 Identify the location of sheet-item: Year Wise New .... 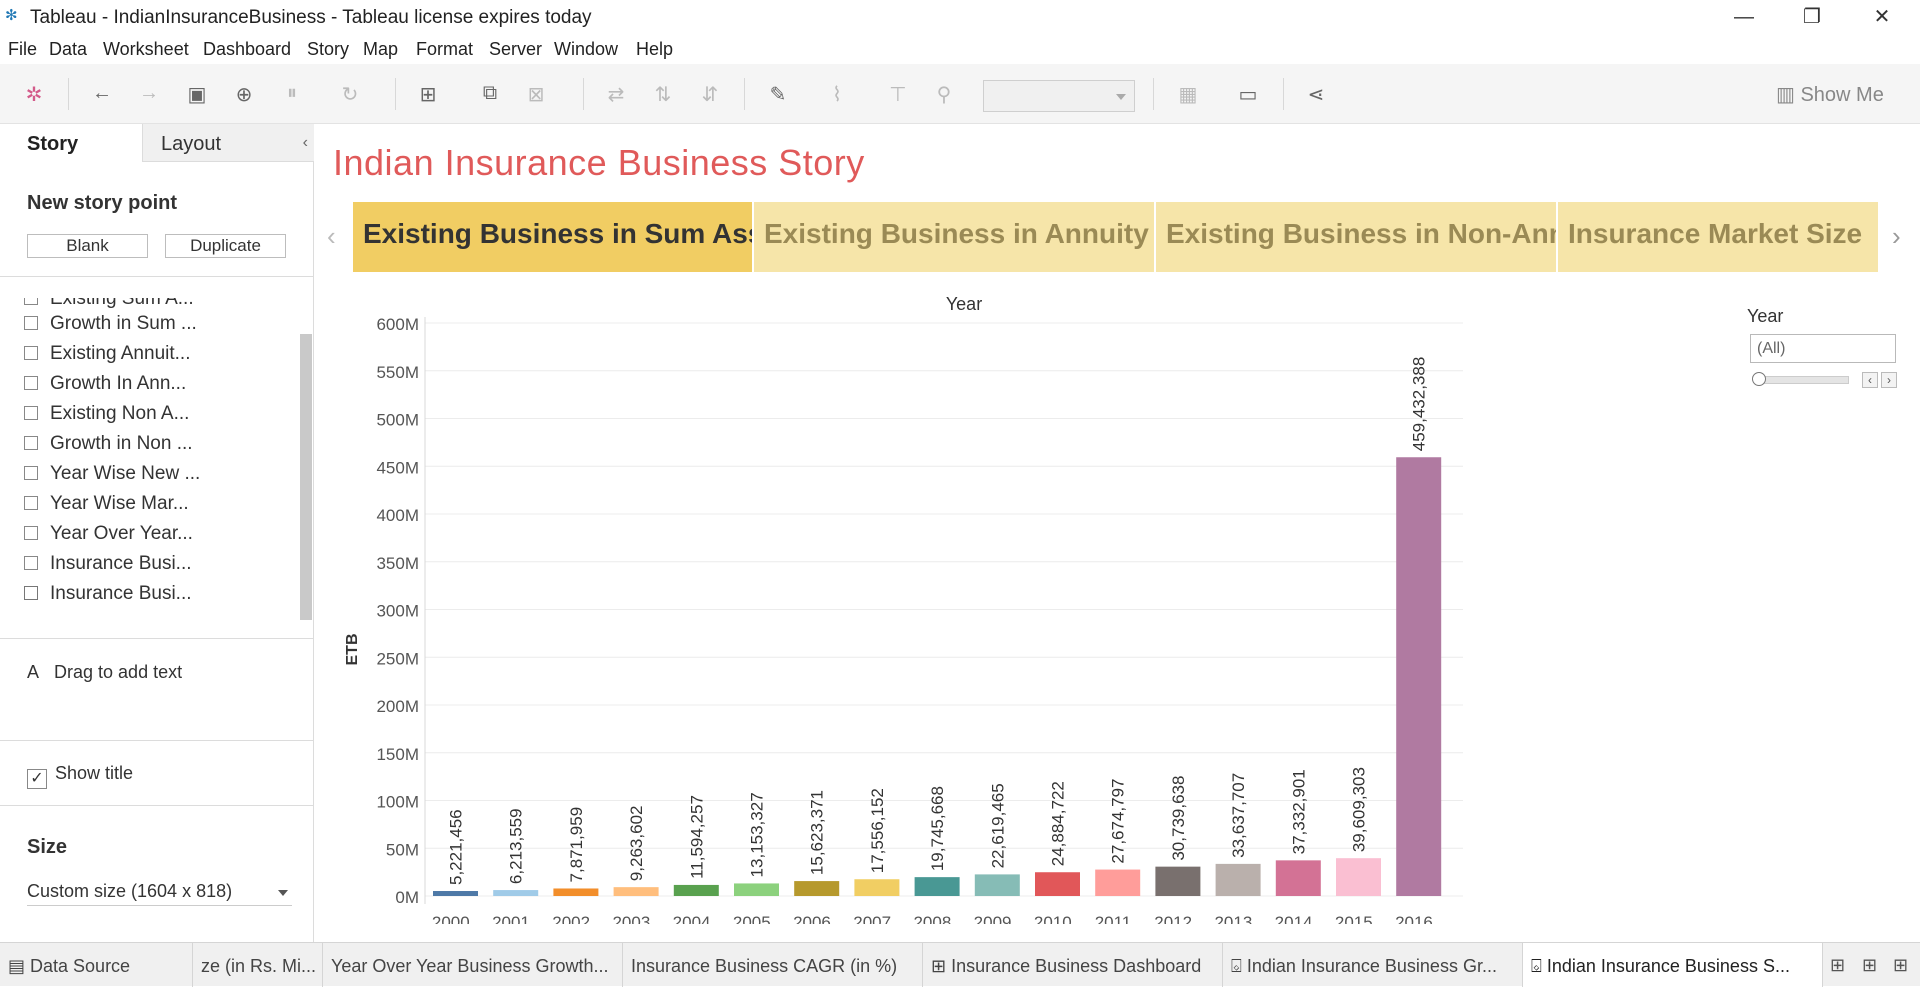
(112, 477).